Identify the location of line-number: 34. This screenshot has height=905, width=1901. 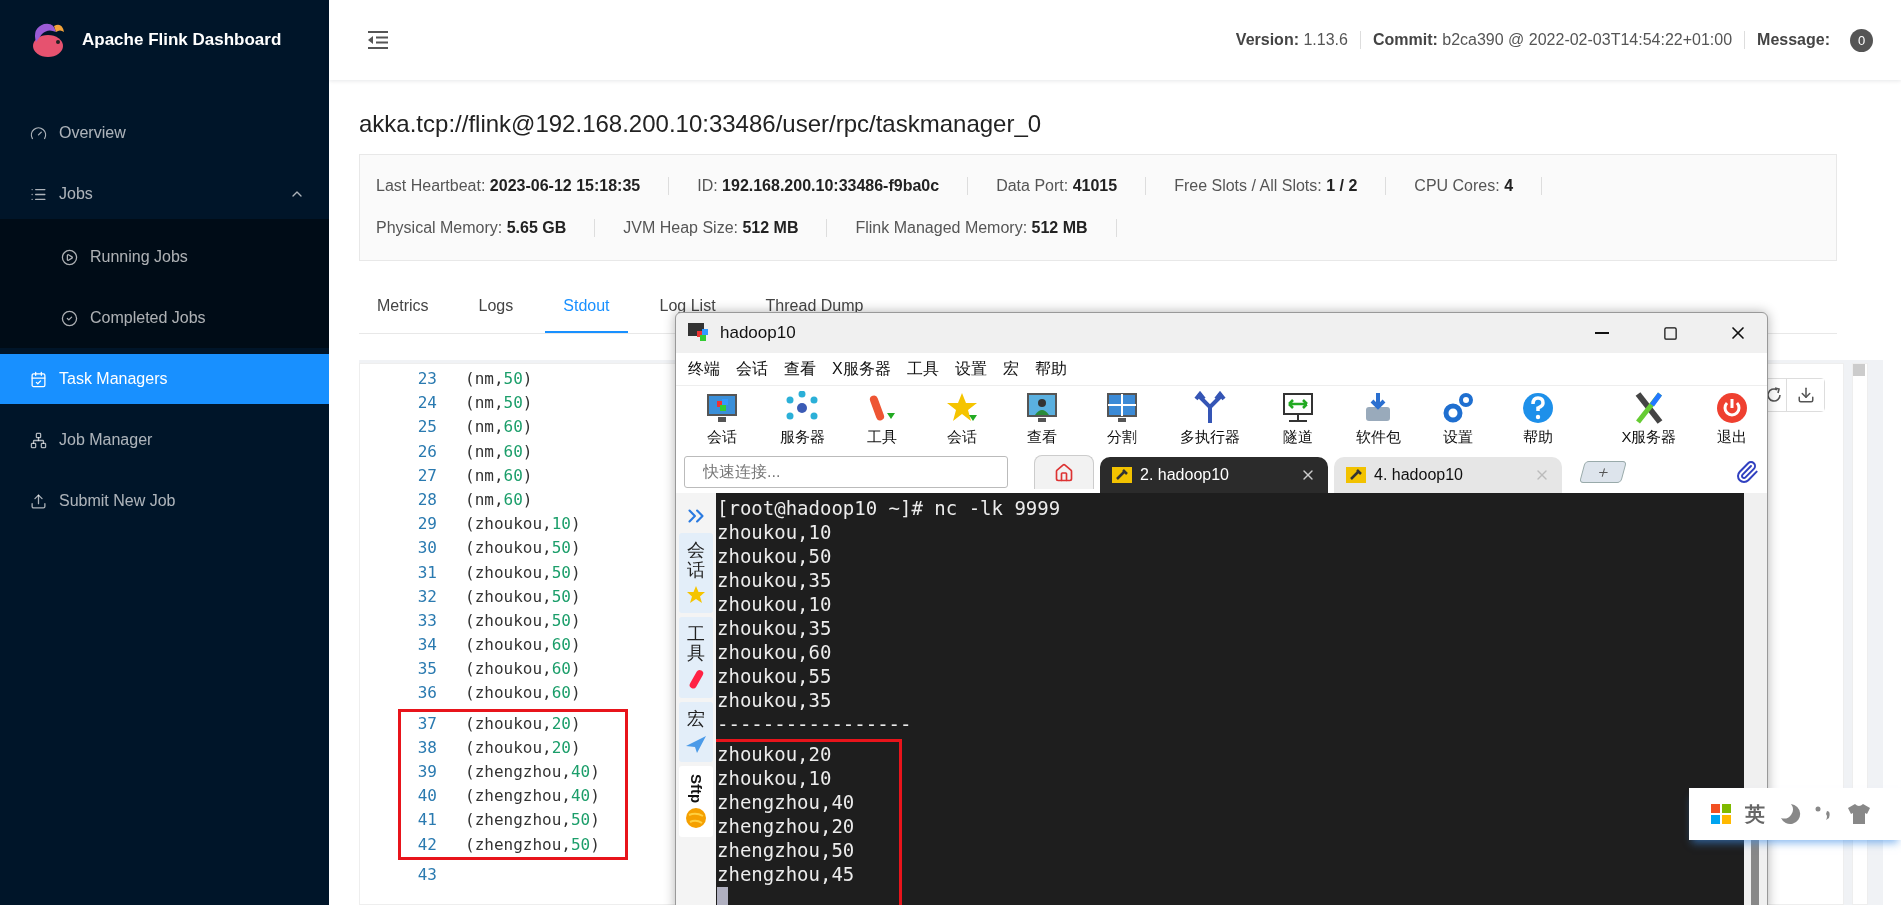
(426, 645).